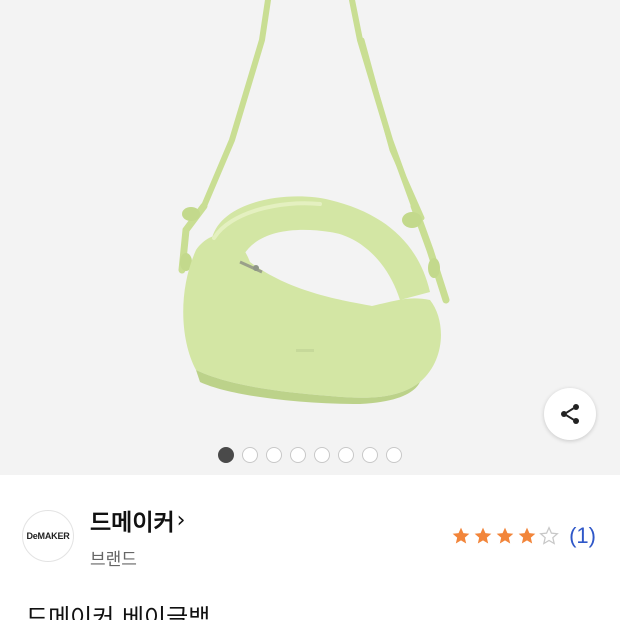  What do you see at coordinates (118, 612) in the screenshot?
I see `product-title: 드메이커 베이글백` at bounding box center [118, 612].